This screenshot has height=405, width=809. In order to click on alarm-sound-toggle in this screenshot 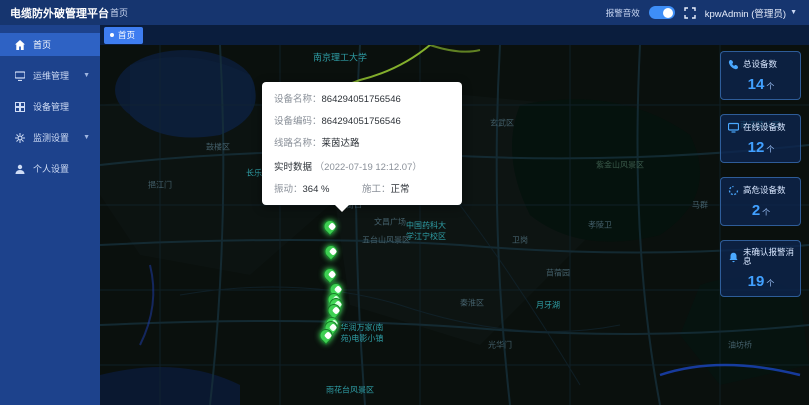, I will do `click(661, 12)`.